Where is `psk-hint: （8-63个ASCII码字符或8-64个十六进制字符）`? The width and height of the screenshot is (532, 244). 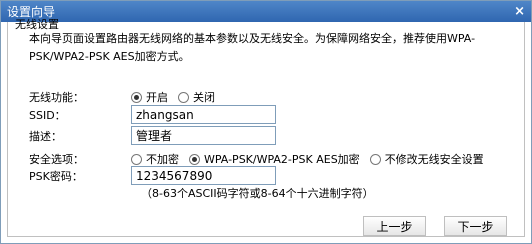
psk-hint: （8-63个ASCII码字符或8-64个十六进制字符） is located at coordinates (257, 193).